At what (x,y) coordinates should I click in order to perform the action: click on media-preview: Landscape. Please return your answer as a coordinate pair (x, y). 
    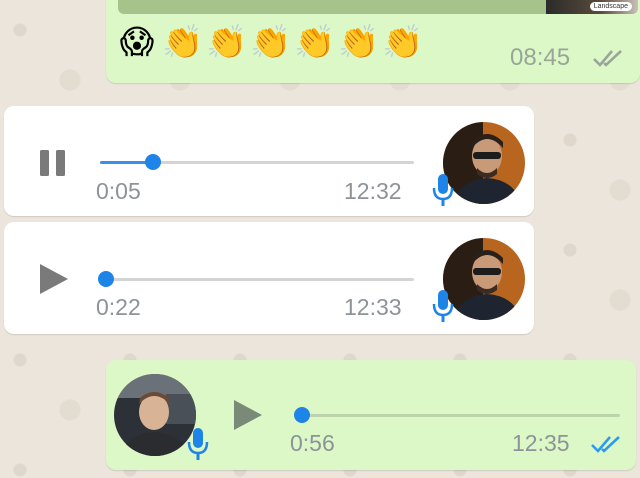
    Looking at the image, I should click on (378, 7).